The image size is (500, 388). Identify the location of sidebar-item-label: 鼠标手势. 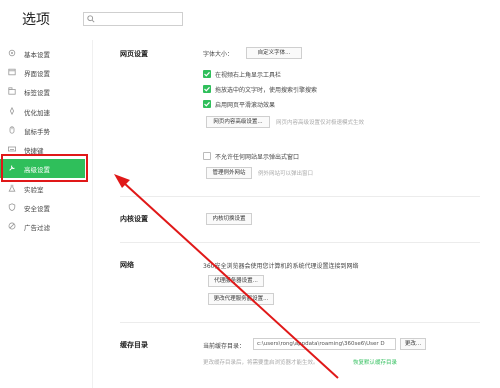
(37, 132).